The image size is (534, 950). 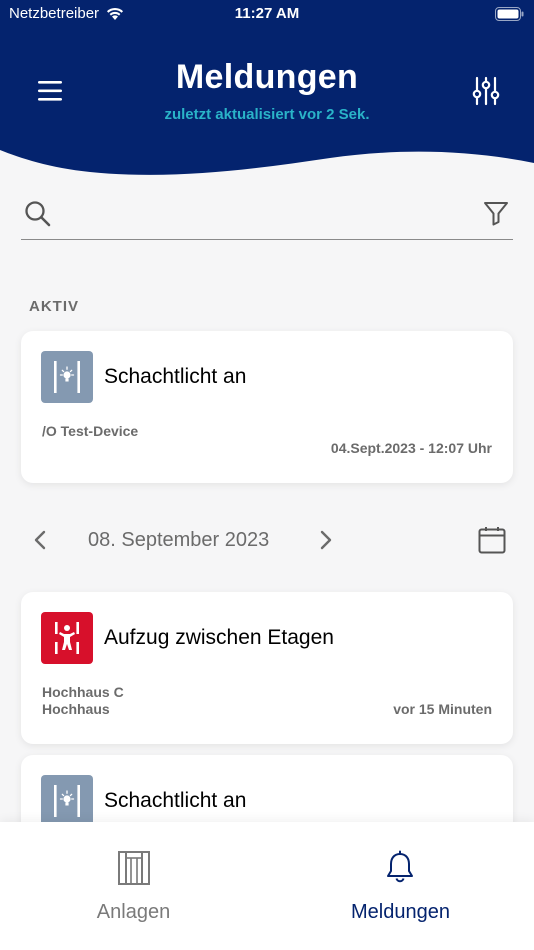 What do you see at coordinates (326, 540) in the screenshot?
I see `chevron-right-icon` at bounding box center [326, 540].